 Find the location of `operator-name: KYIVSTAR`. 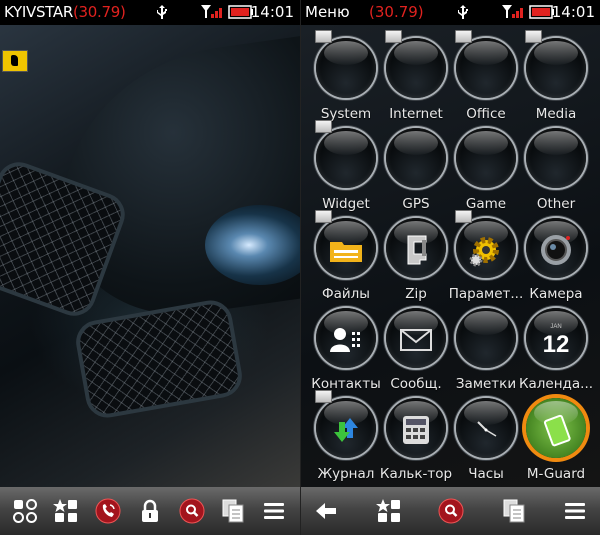

operator-name: KYIVSTAR is located at coordinates (38, 12).